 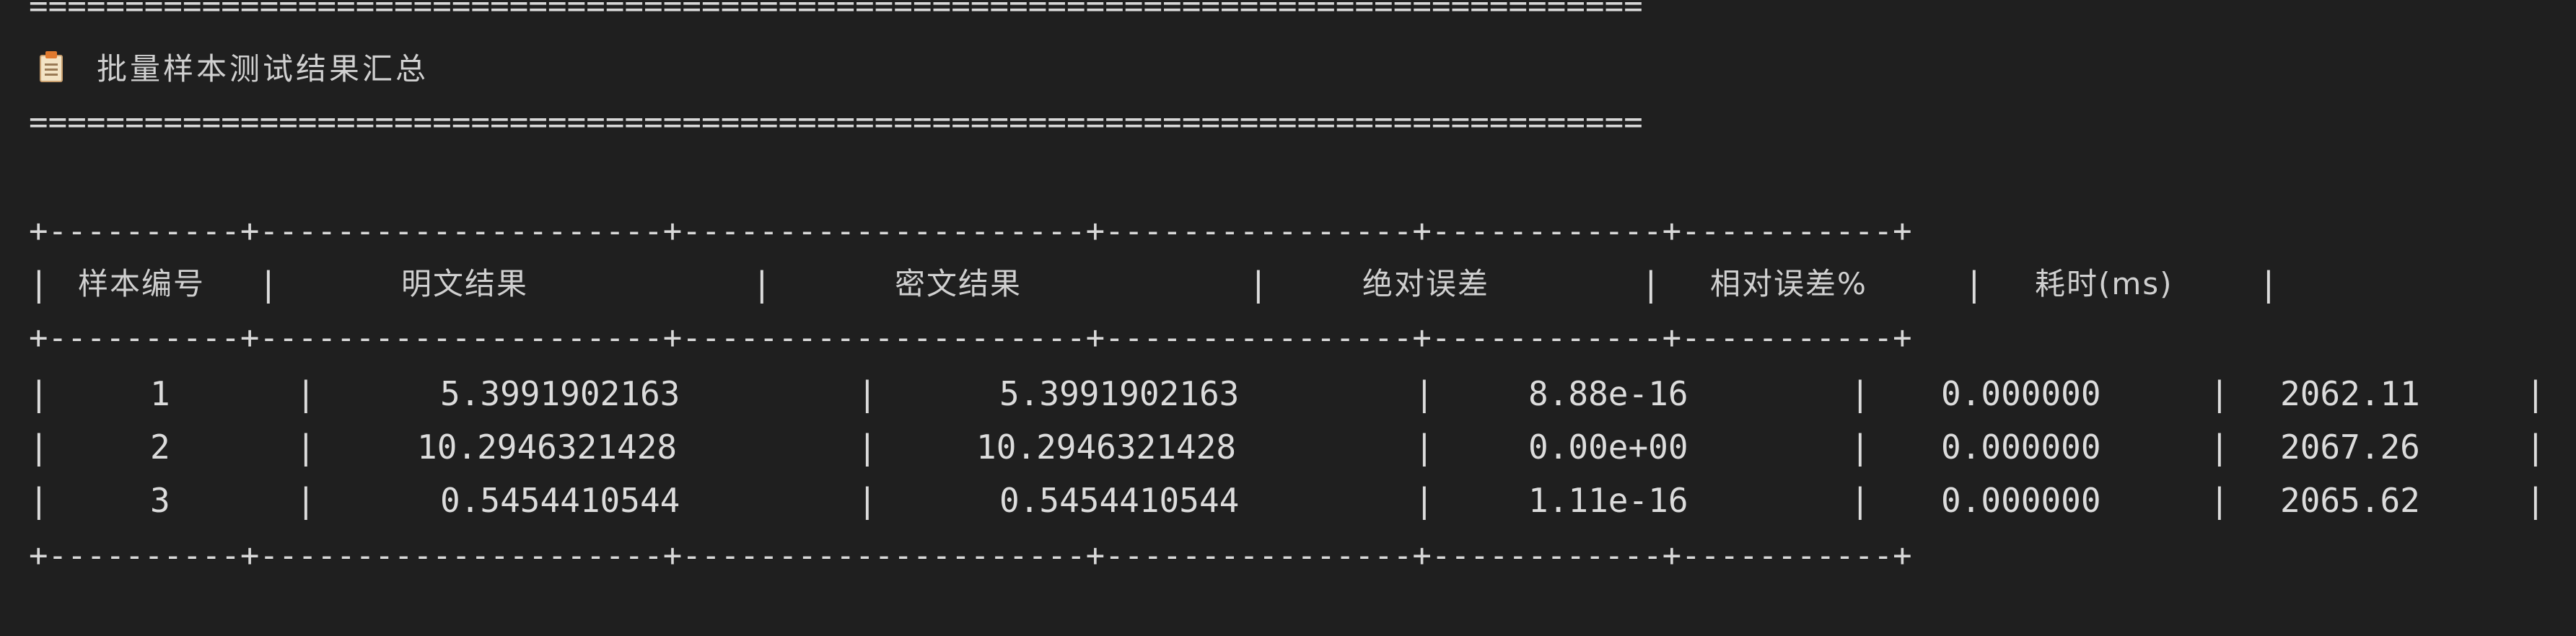 I want to click on cell-plaintext-result: 5.3991902163, so click(x=560, y=394).